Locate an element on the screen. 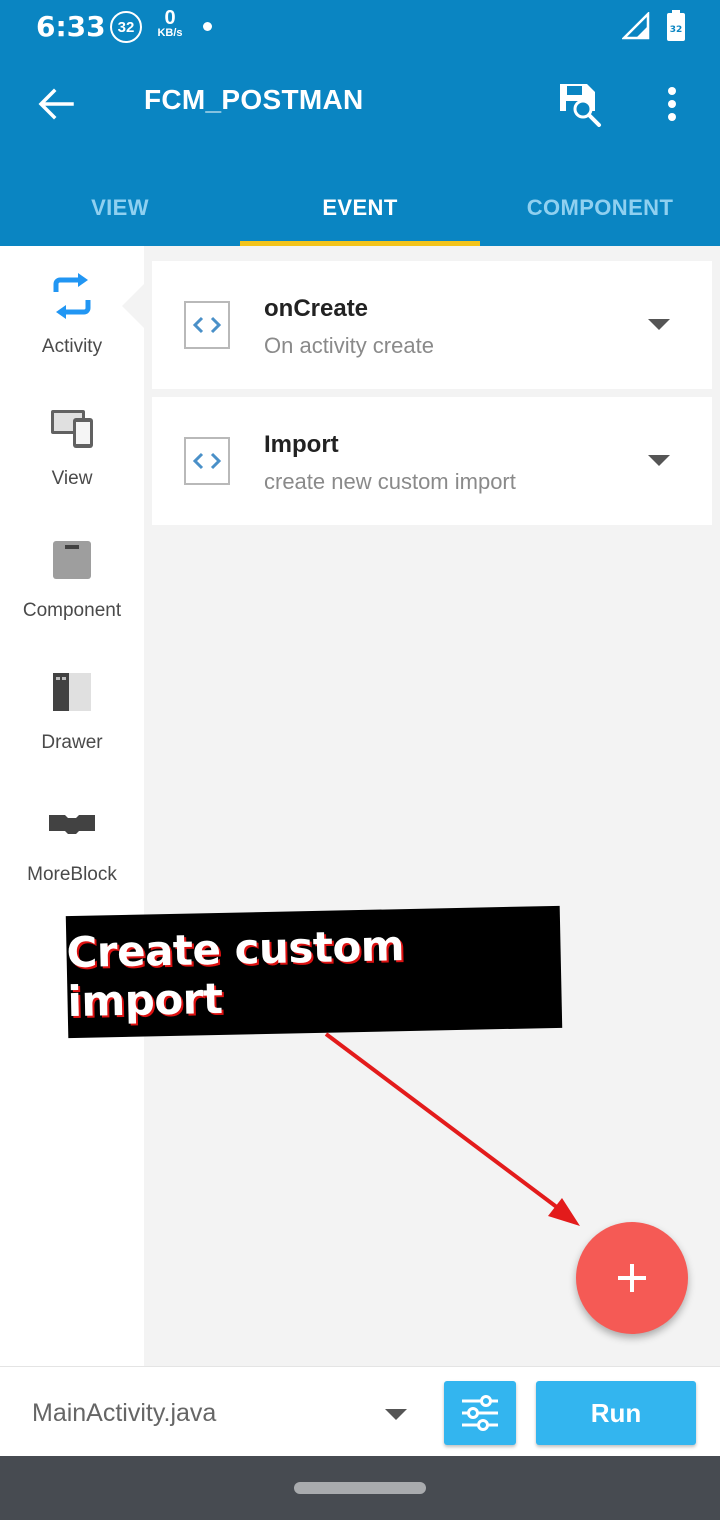  file-selector: MainActivity.java is located at coordinates (215, 1412).